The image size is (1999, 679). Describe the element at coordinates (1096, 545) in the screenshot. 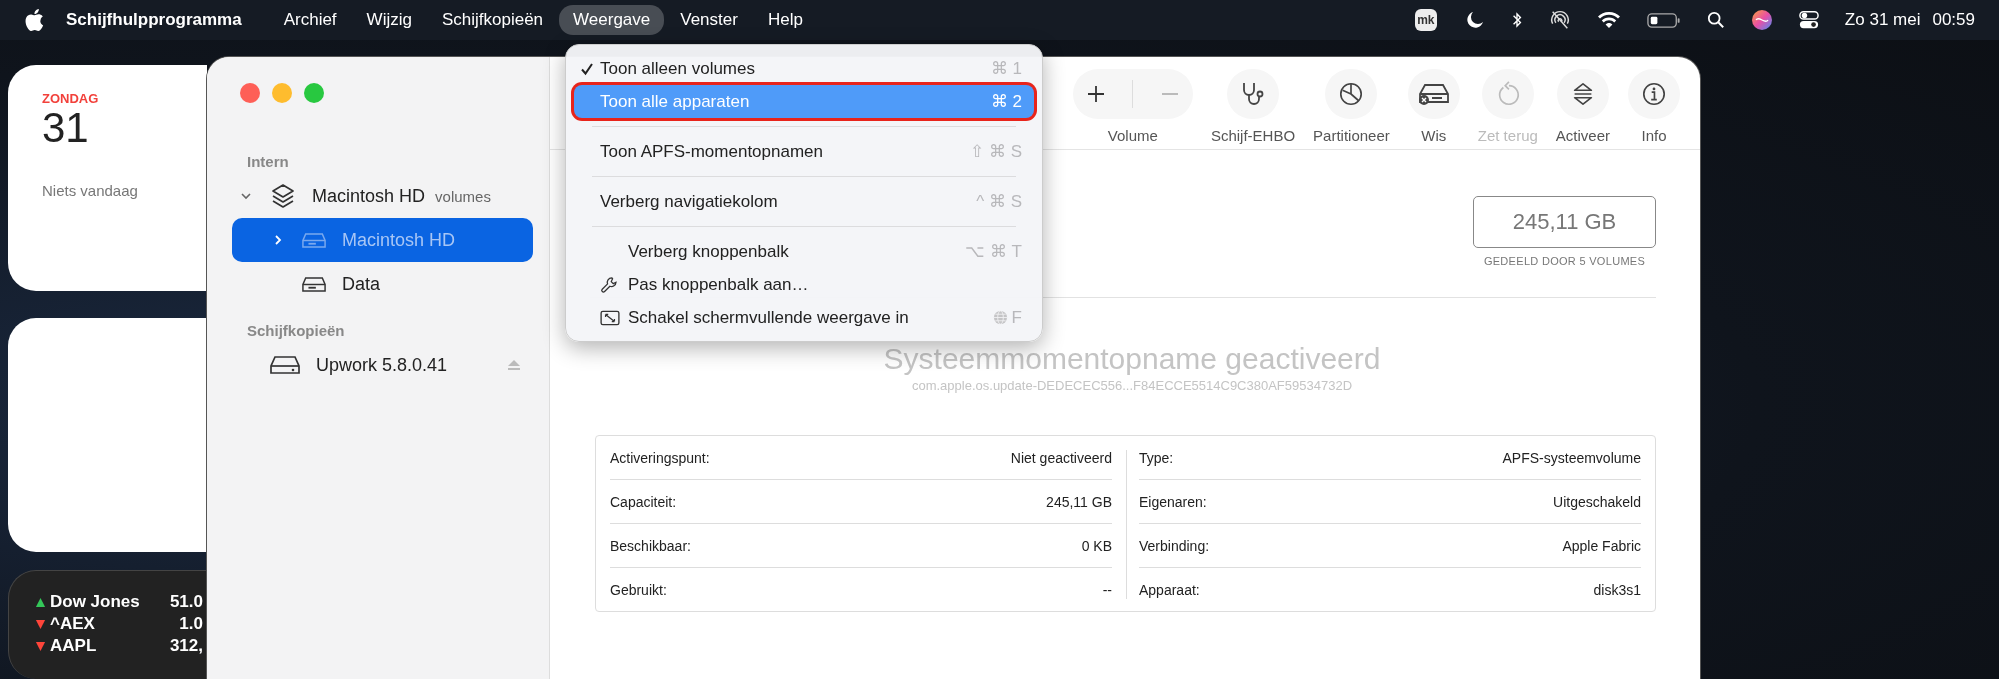

I see `info-value: 0 KB` at that location.